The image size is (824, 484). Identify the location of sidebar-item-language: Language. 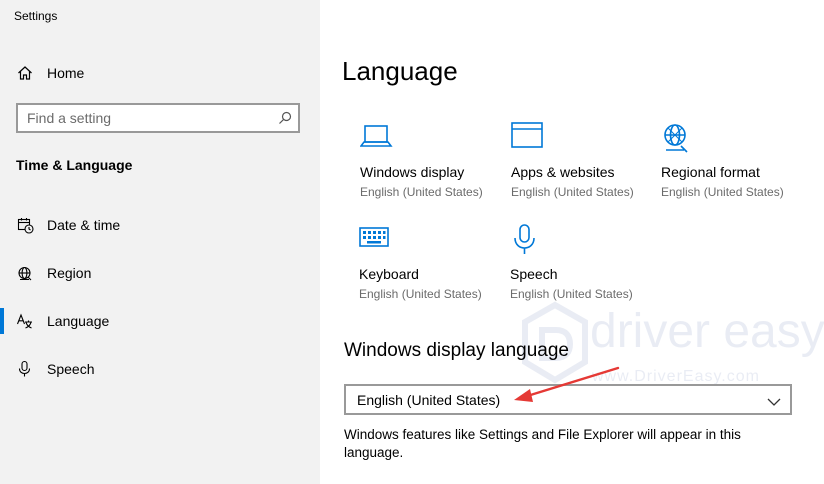
(160, 321).